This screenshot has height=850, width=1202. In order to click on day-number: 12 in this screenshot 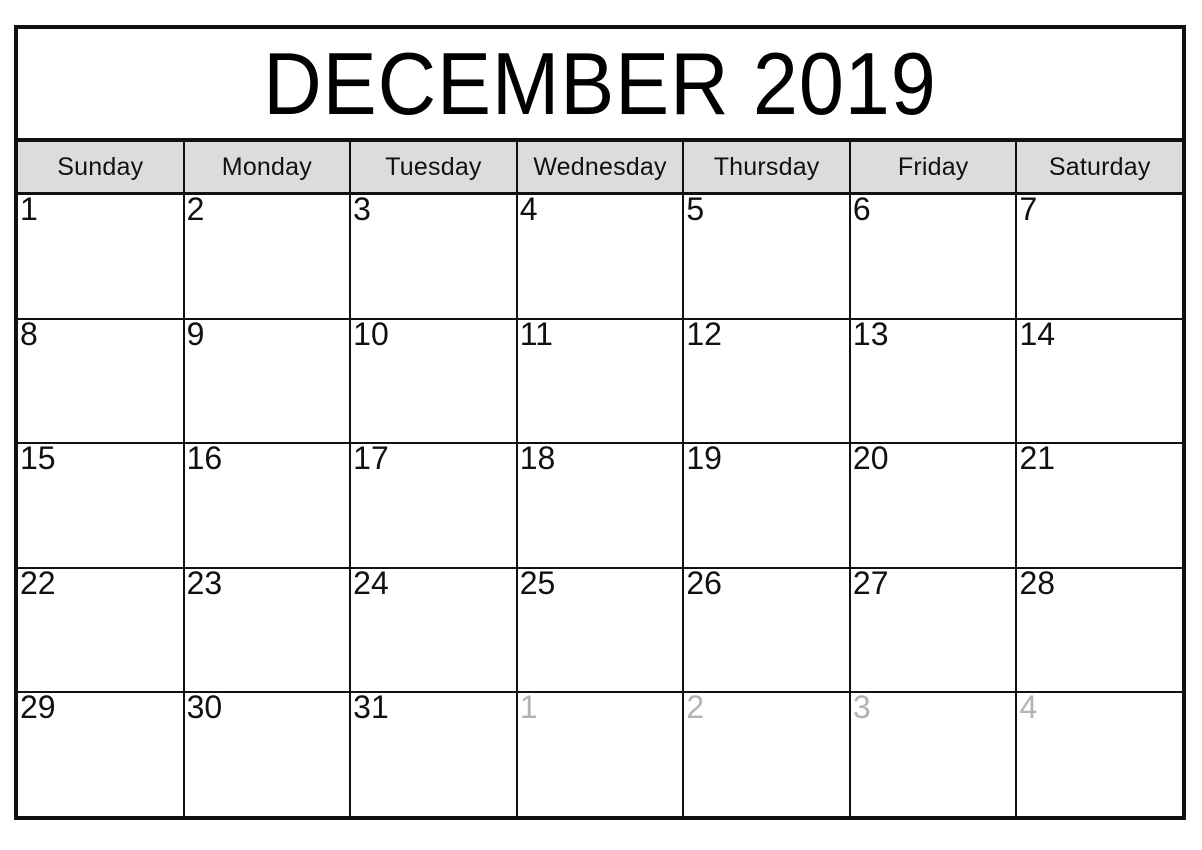, I will do `click(704, 335)`.